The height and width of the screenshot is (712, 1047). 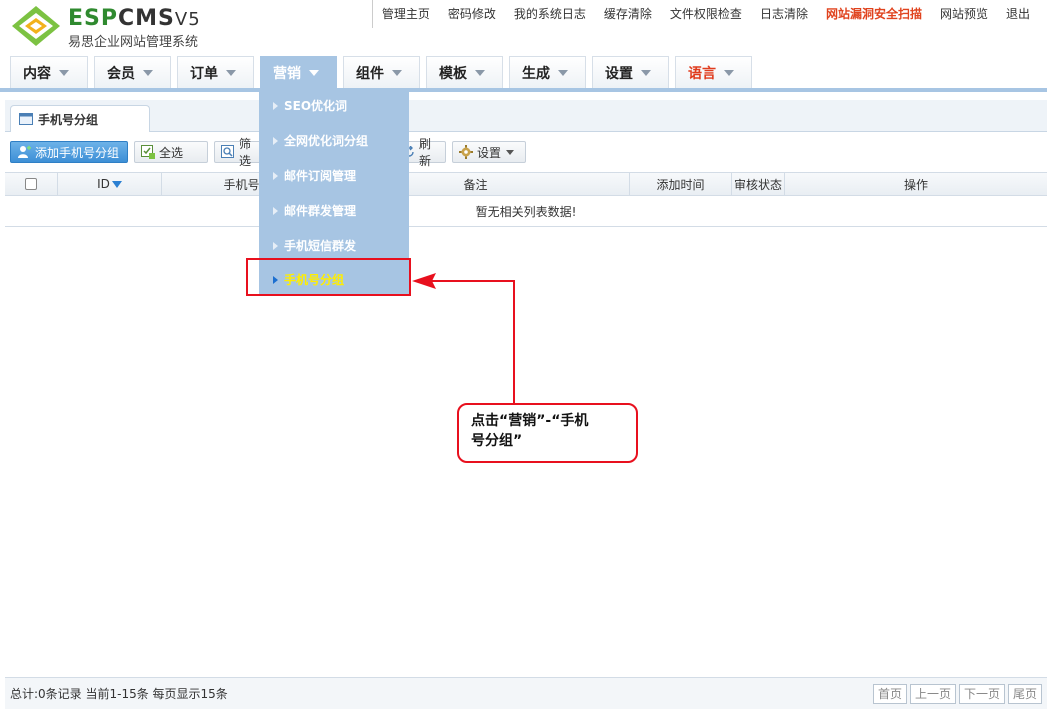 I want to click on topnav-clear-log: 日志清除, so click(x=784, y=14).